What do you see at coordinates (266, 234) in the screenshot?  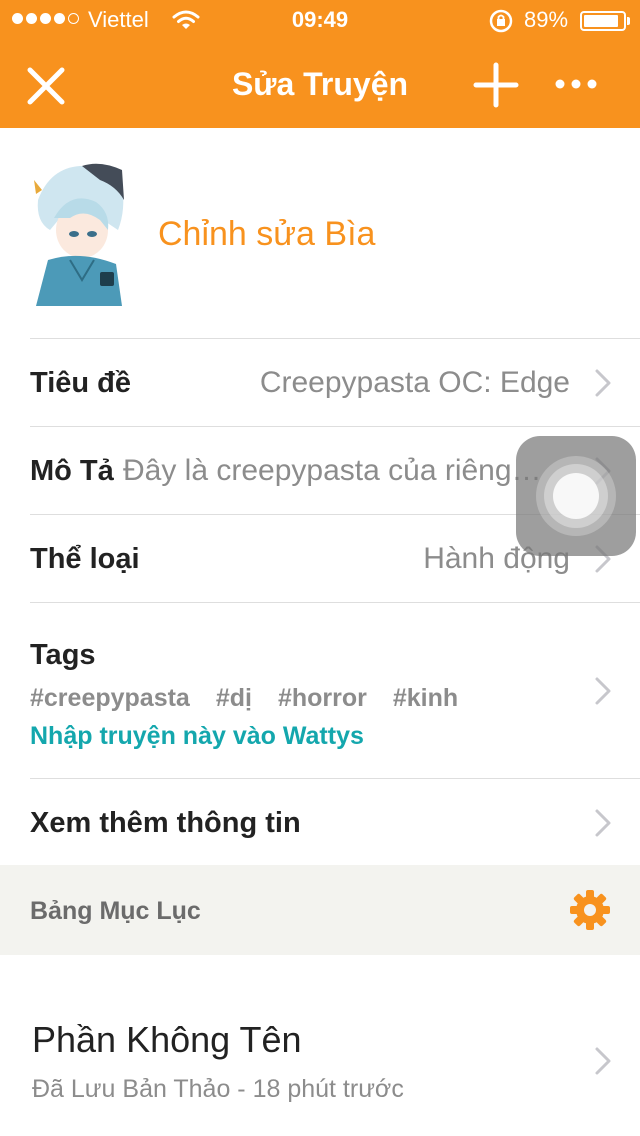 I see `edit-cover-link: Chỉnh sửa Bìa` at bounding box center [266, 234].